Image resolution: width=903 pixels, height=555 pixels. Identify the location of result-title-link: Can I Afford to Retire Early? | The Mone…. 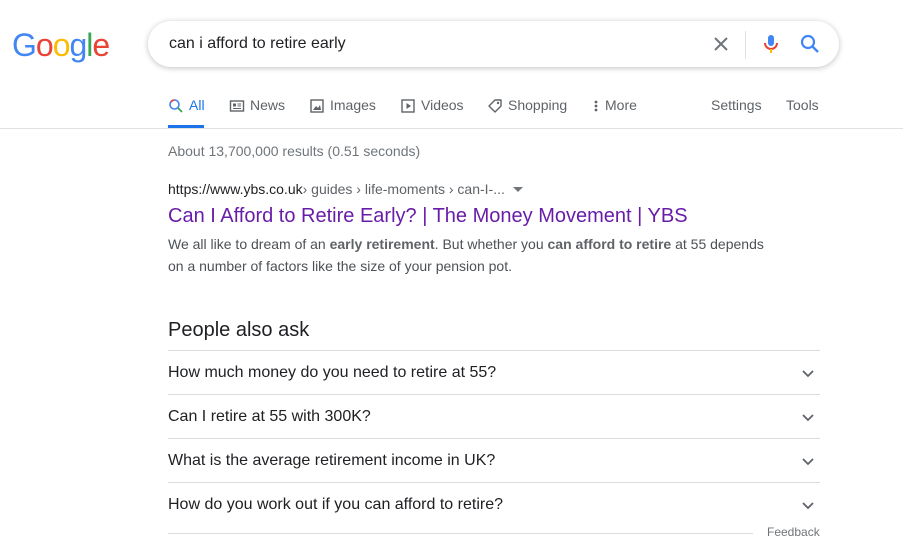
(428, 216).